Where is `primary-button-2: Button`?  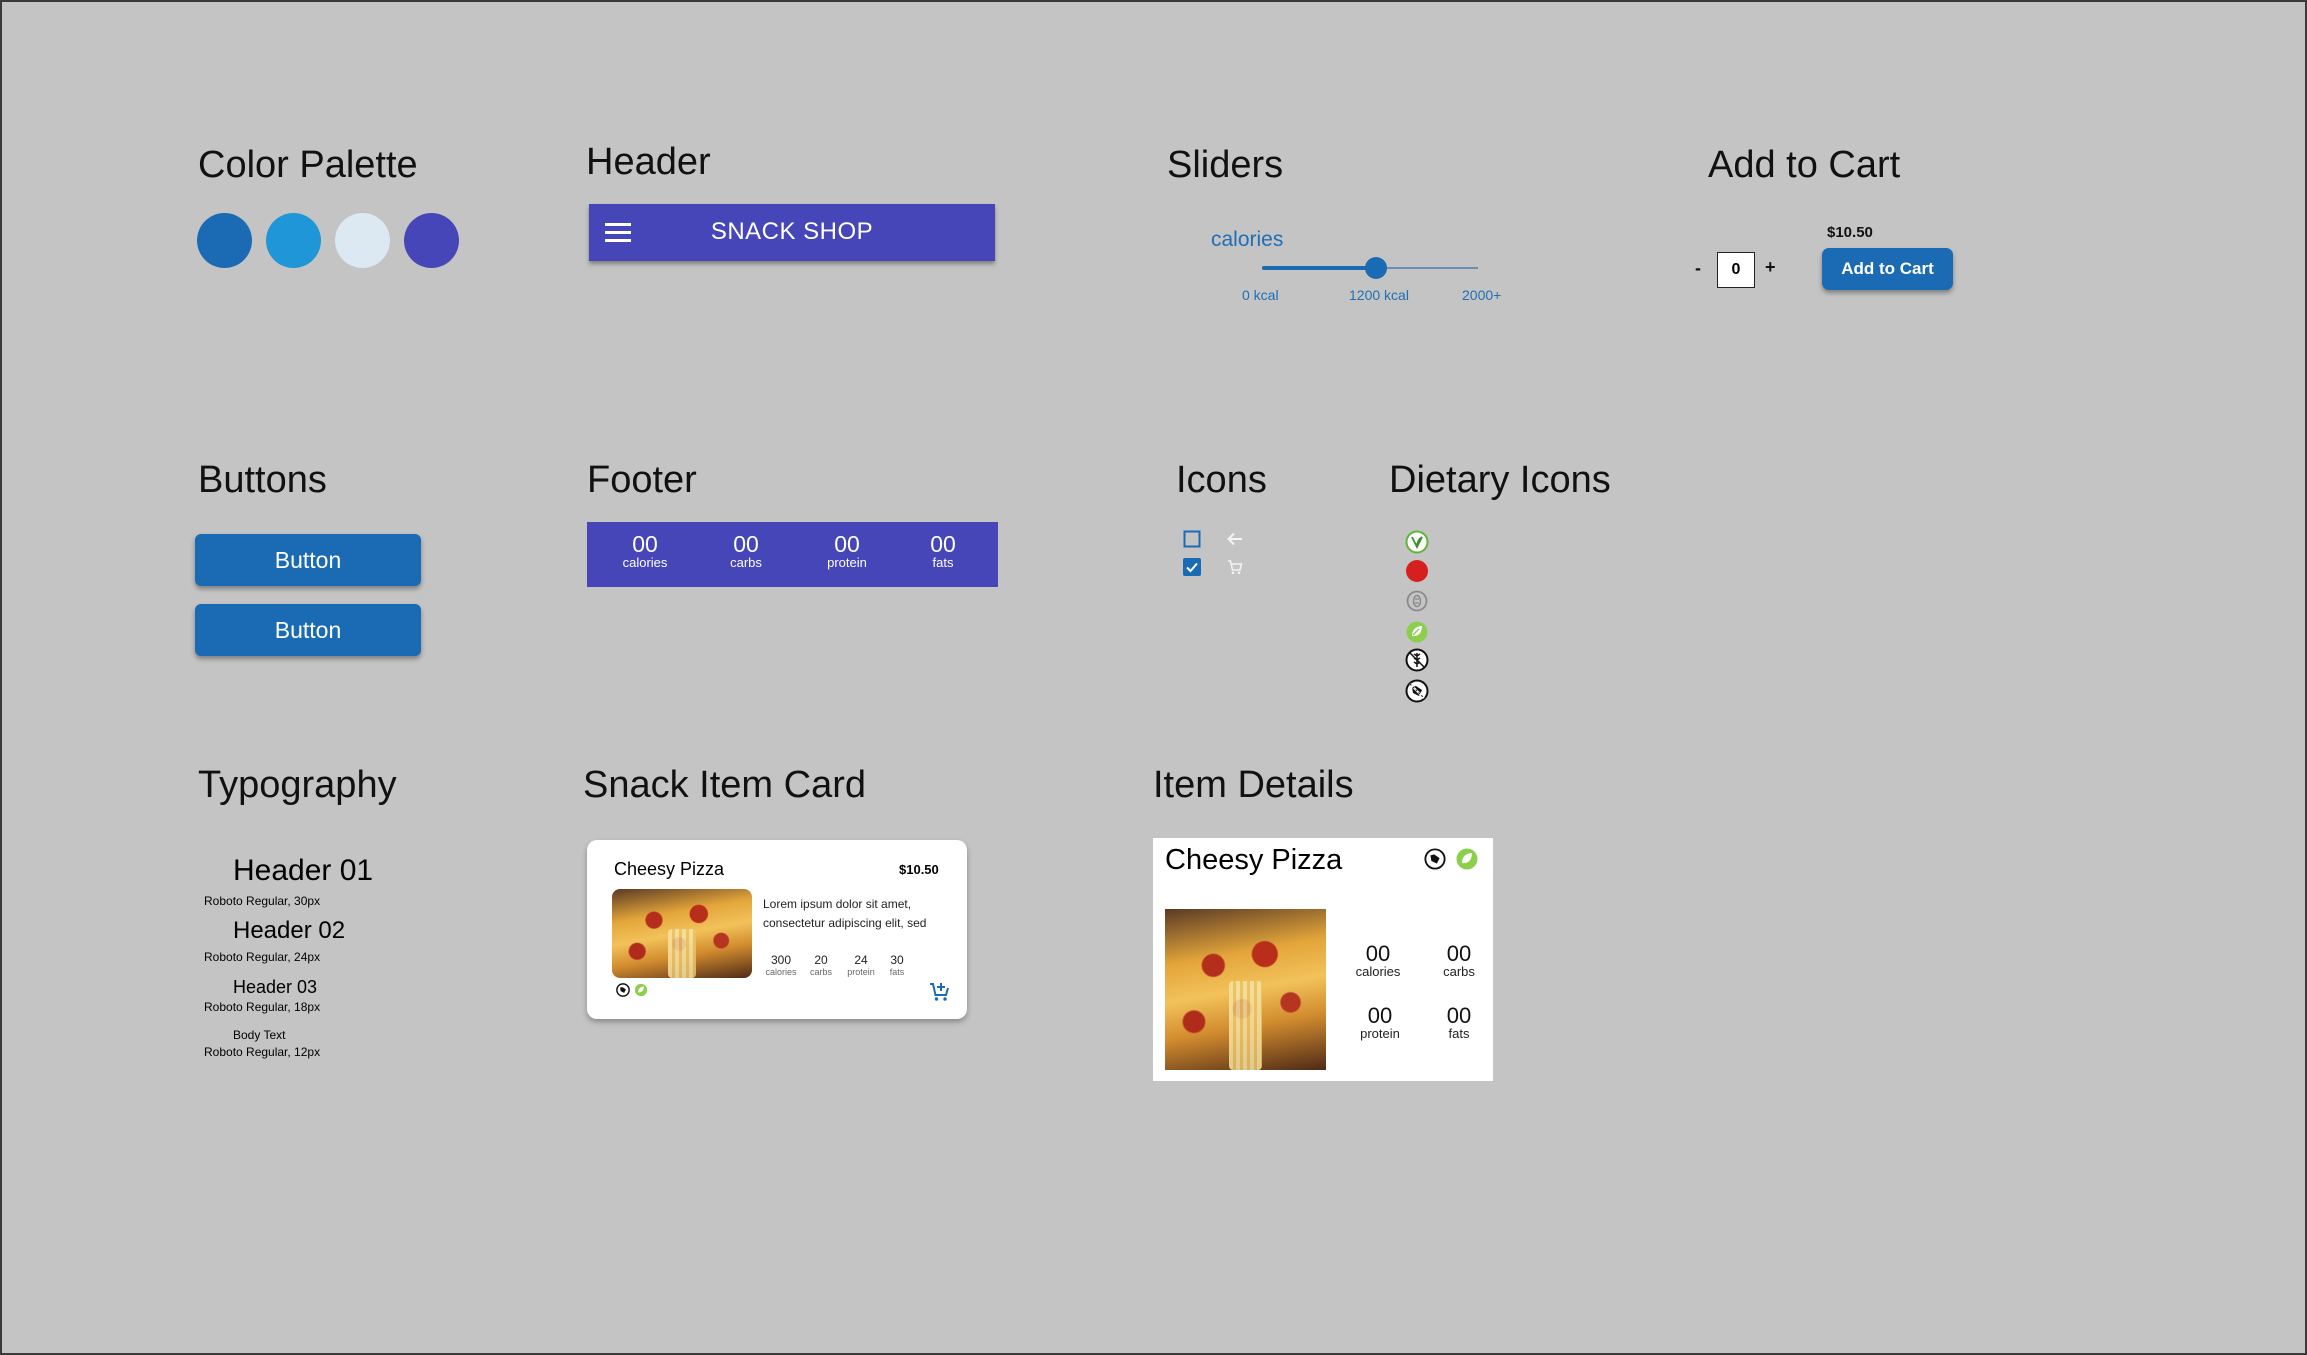 primary-button-2: Button is located at coordinates (308, 630).